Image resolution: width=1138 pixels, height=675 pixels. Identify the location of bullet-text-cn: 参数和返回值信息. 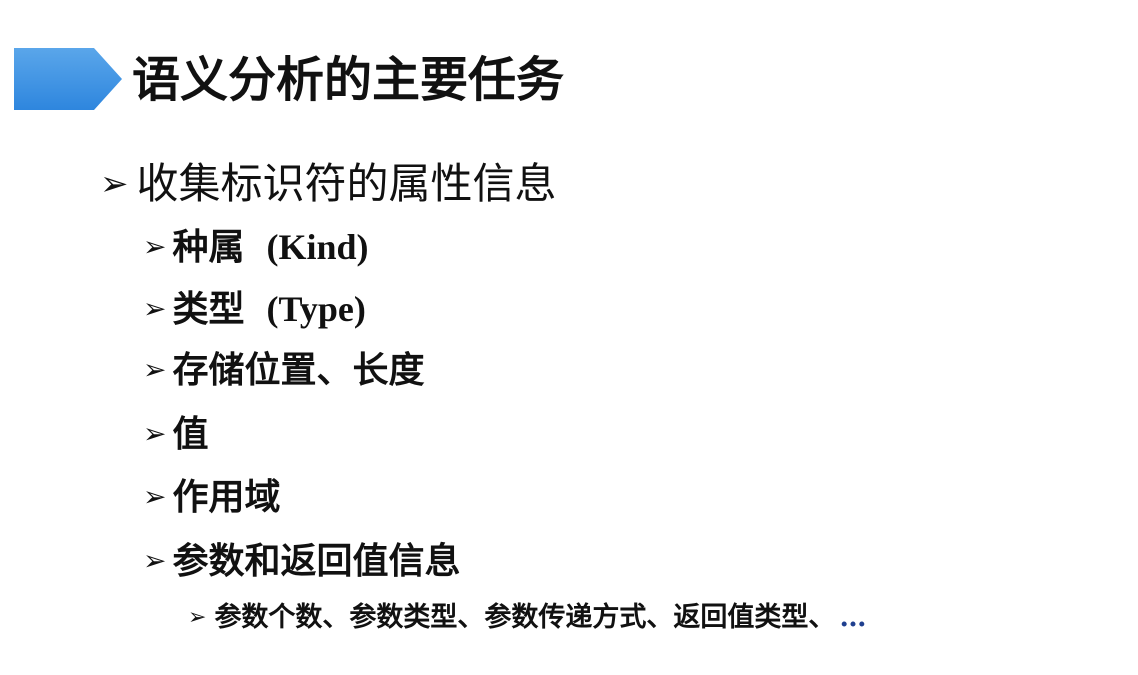
(316, 561).